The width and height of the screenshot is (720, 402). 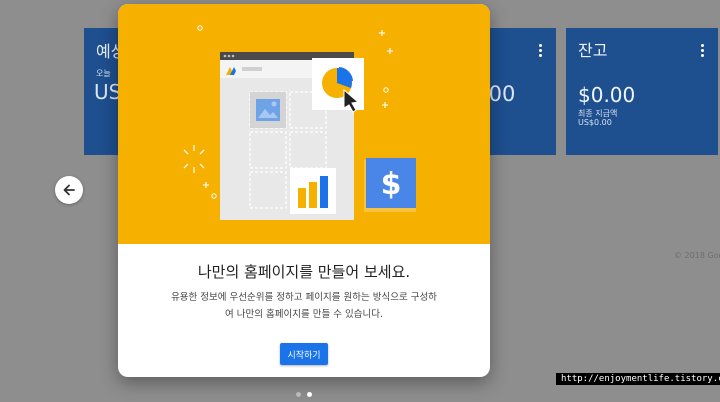 What do you see at coordinates (103, 73) in the screenshot?
I see `card-subtitle: 오늘` at bounding box center [103, 73].